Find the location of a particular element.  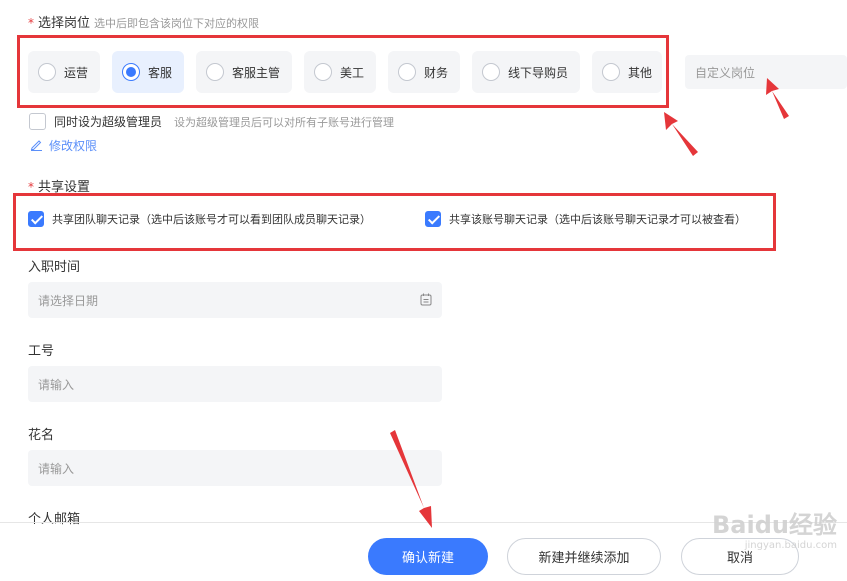

baidu-jingyan-watermark: Baidu经验 jingyan.baidu.com is located at coordinates (774, 528).